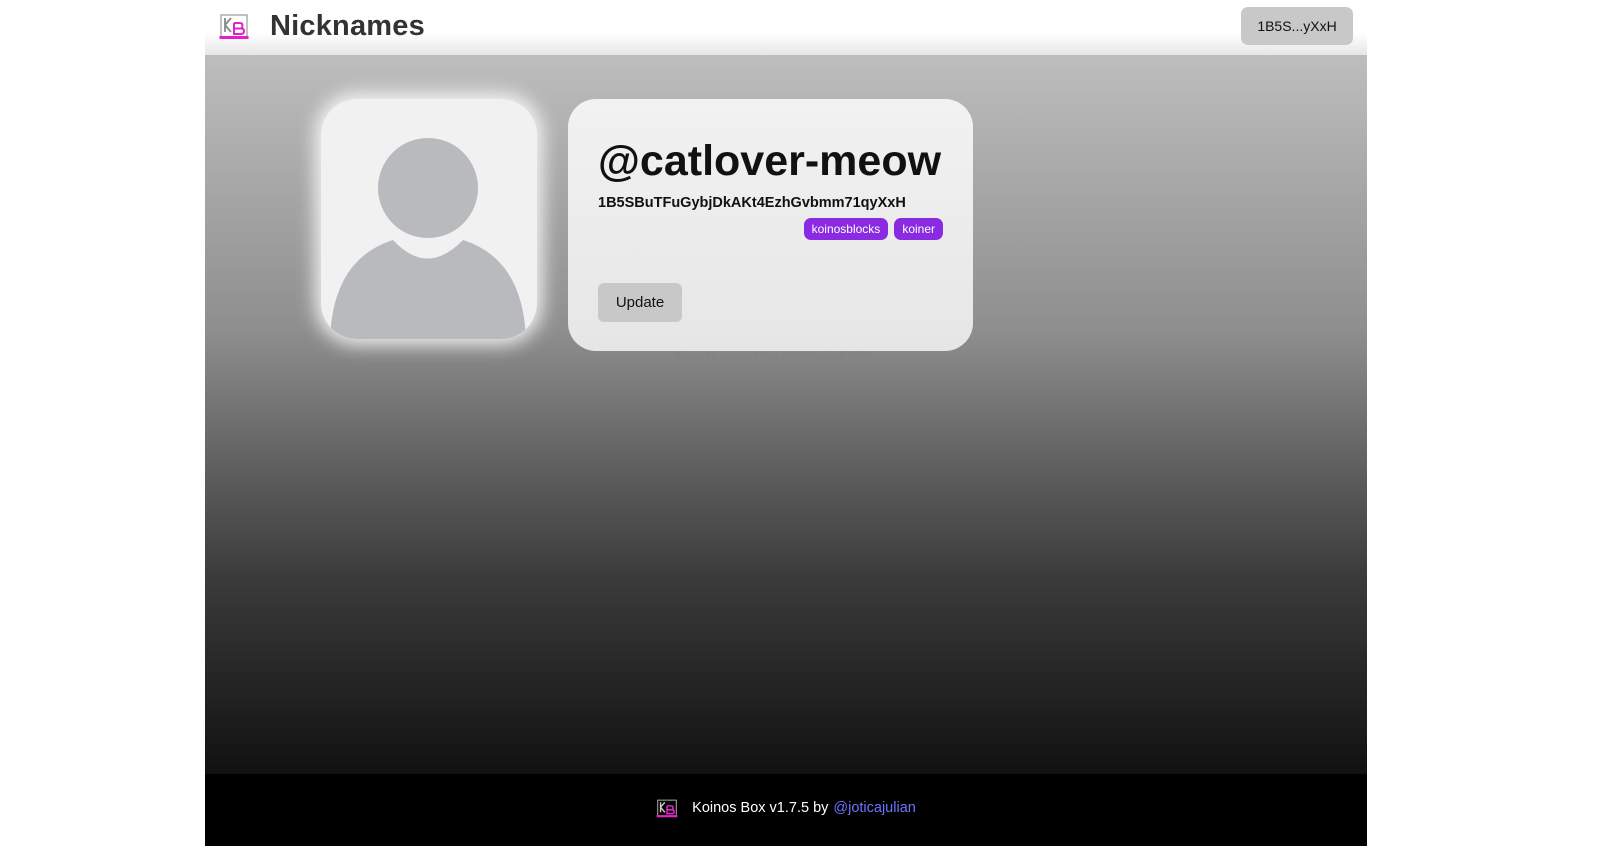 This screenshot has width=1600, height=846. What do you see at coordinates (752, 203) in the screenshot?
I see `owner-address: 1B5SBuTFuGybjDkAKt4EzhGvbmm71qyXxH` at bounding box center [752, 203].